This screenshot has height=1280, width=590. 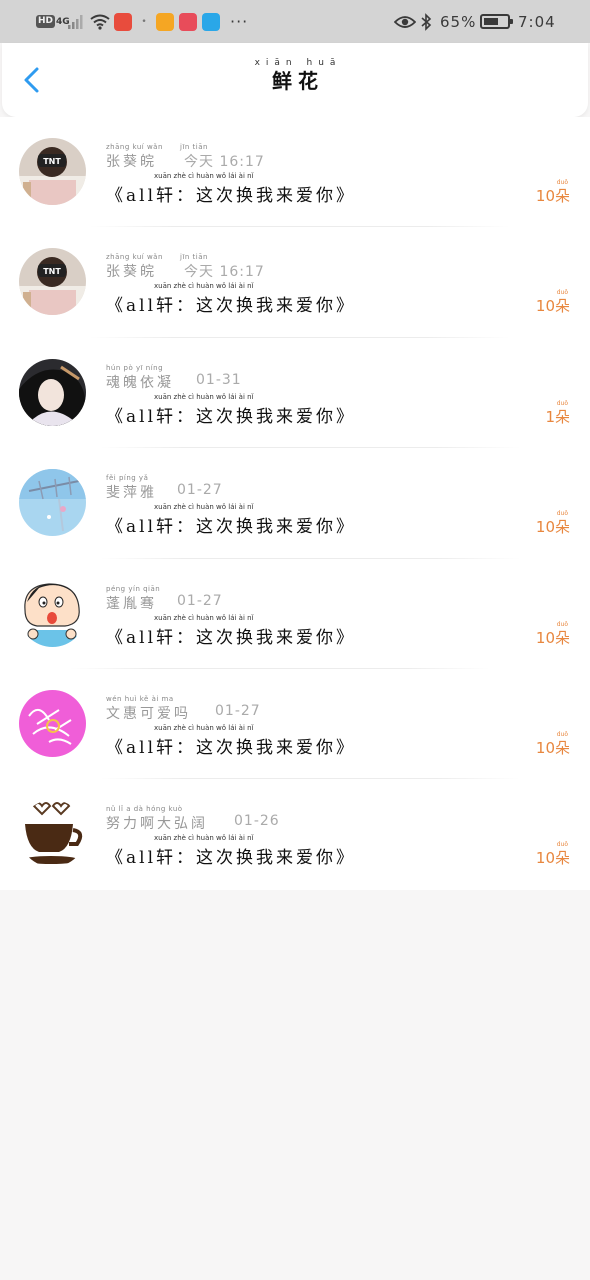 What do you see at coordinates (77, 21) in the screenshot?
I see `signal-icon` at bounding box center [77, 21].